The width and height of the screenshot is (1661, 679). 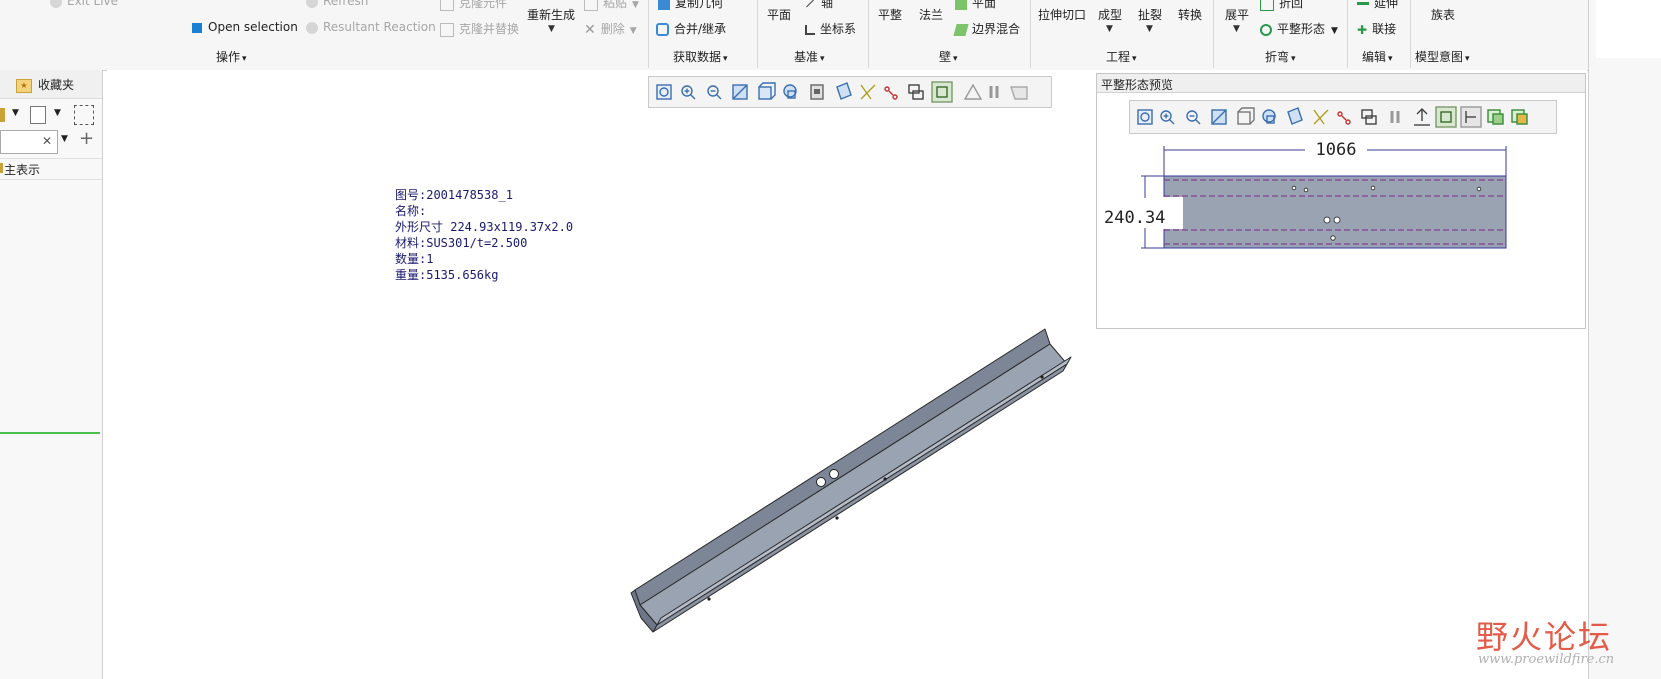 I want to click on settings-dropdown-icon: ▼, so click(x=57, y=113).